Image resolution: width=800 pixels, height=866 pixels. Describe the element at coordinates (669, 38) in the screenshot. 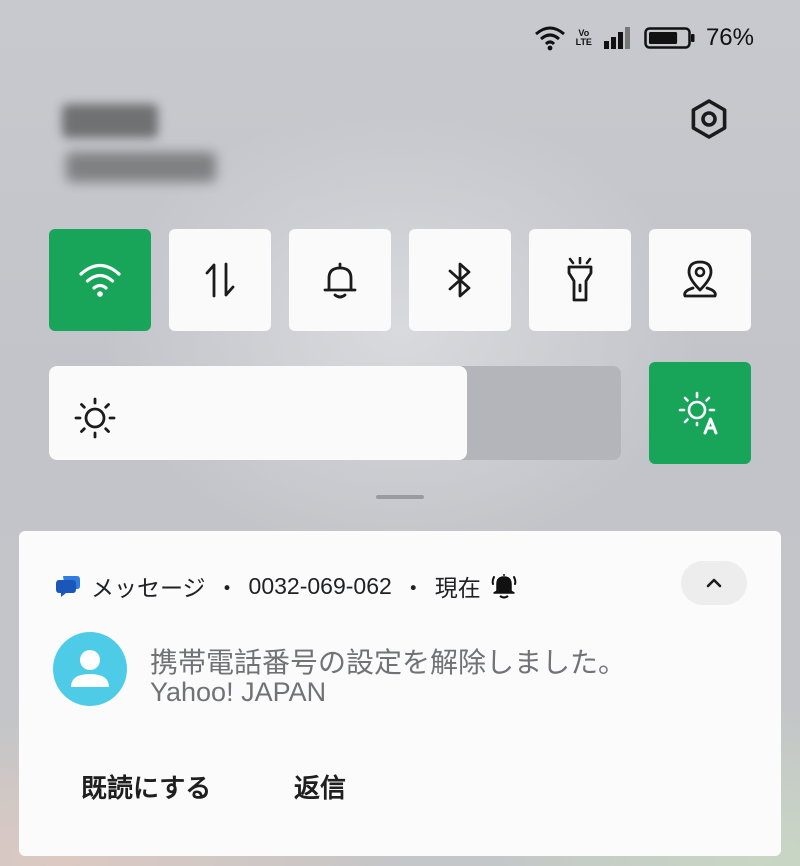

I see `battery-icon` at that location.